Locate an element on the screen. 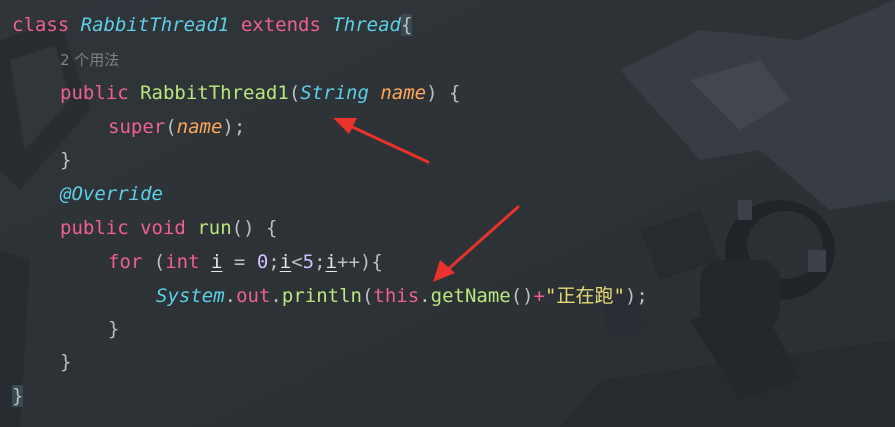 This screenshot has width=895, height=427. get-name-method: getName is located at coordinates (470, 296).